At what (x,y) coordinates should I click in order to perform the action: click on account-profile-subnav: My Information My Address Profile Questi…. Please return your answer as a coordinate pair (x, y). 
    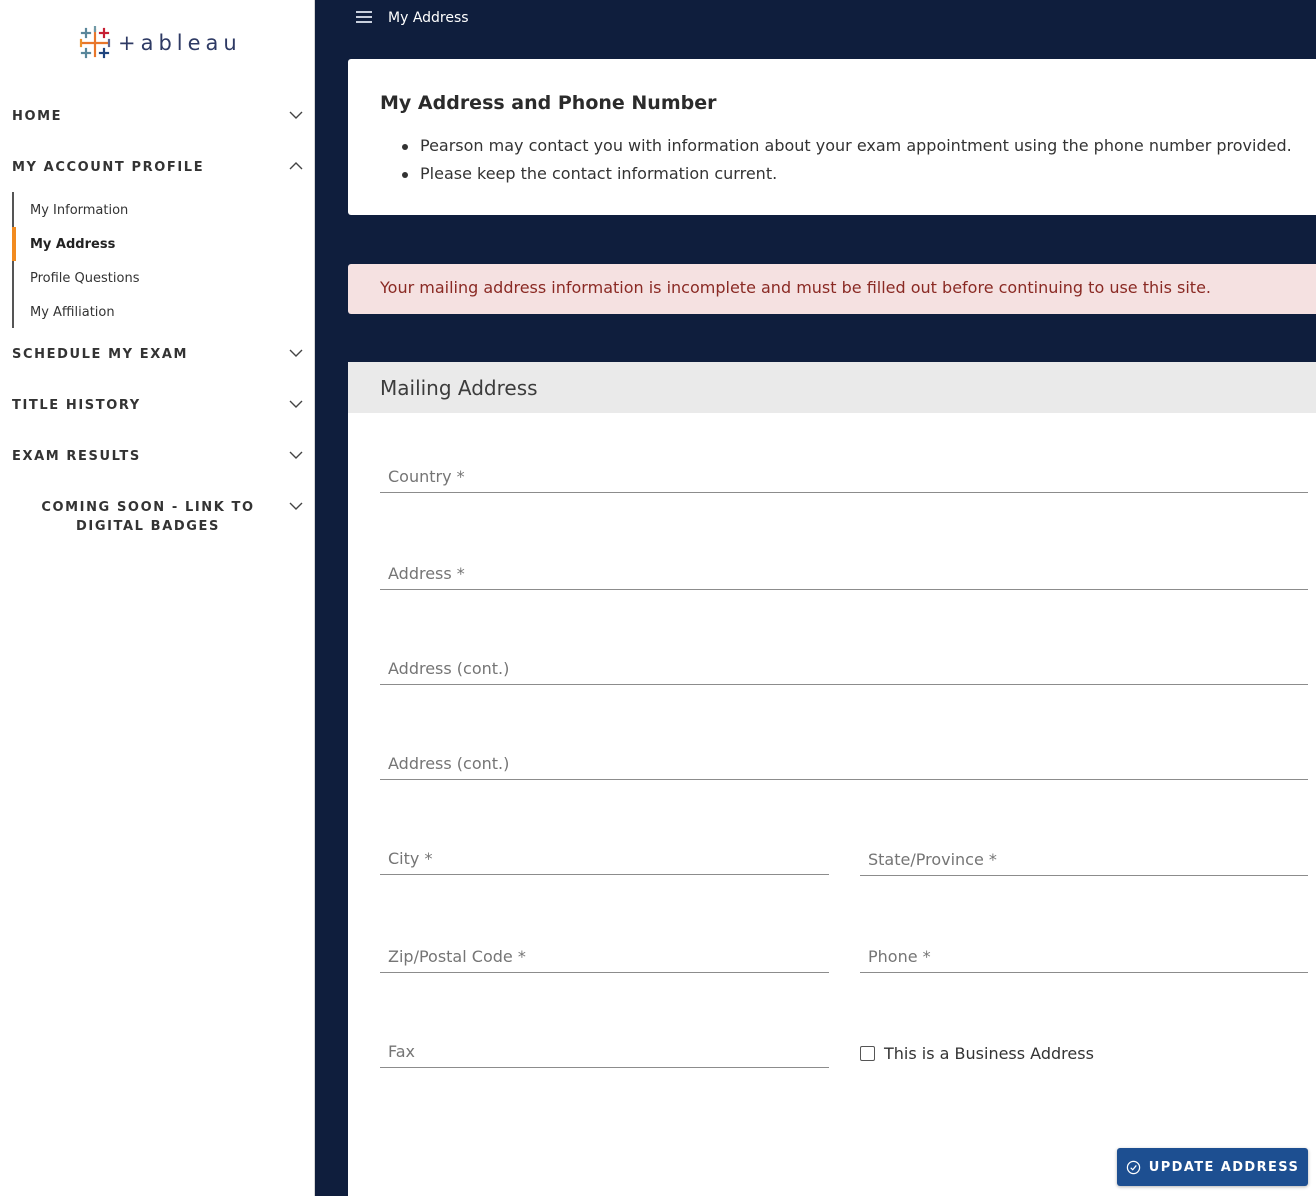
    Looking at the image, I should click on (157, 260).